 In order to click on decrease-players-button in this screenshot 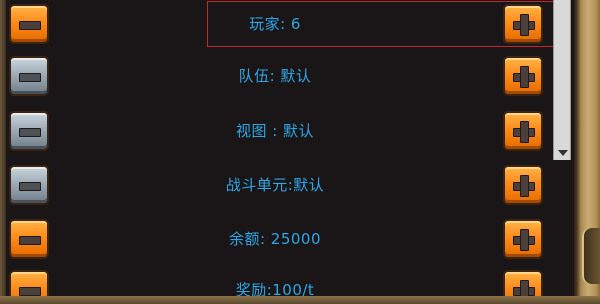, I will do `click(29, 24)`.